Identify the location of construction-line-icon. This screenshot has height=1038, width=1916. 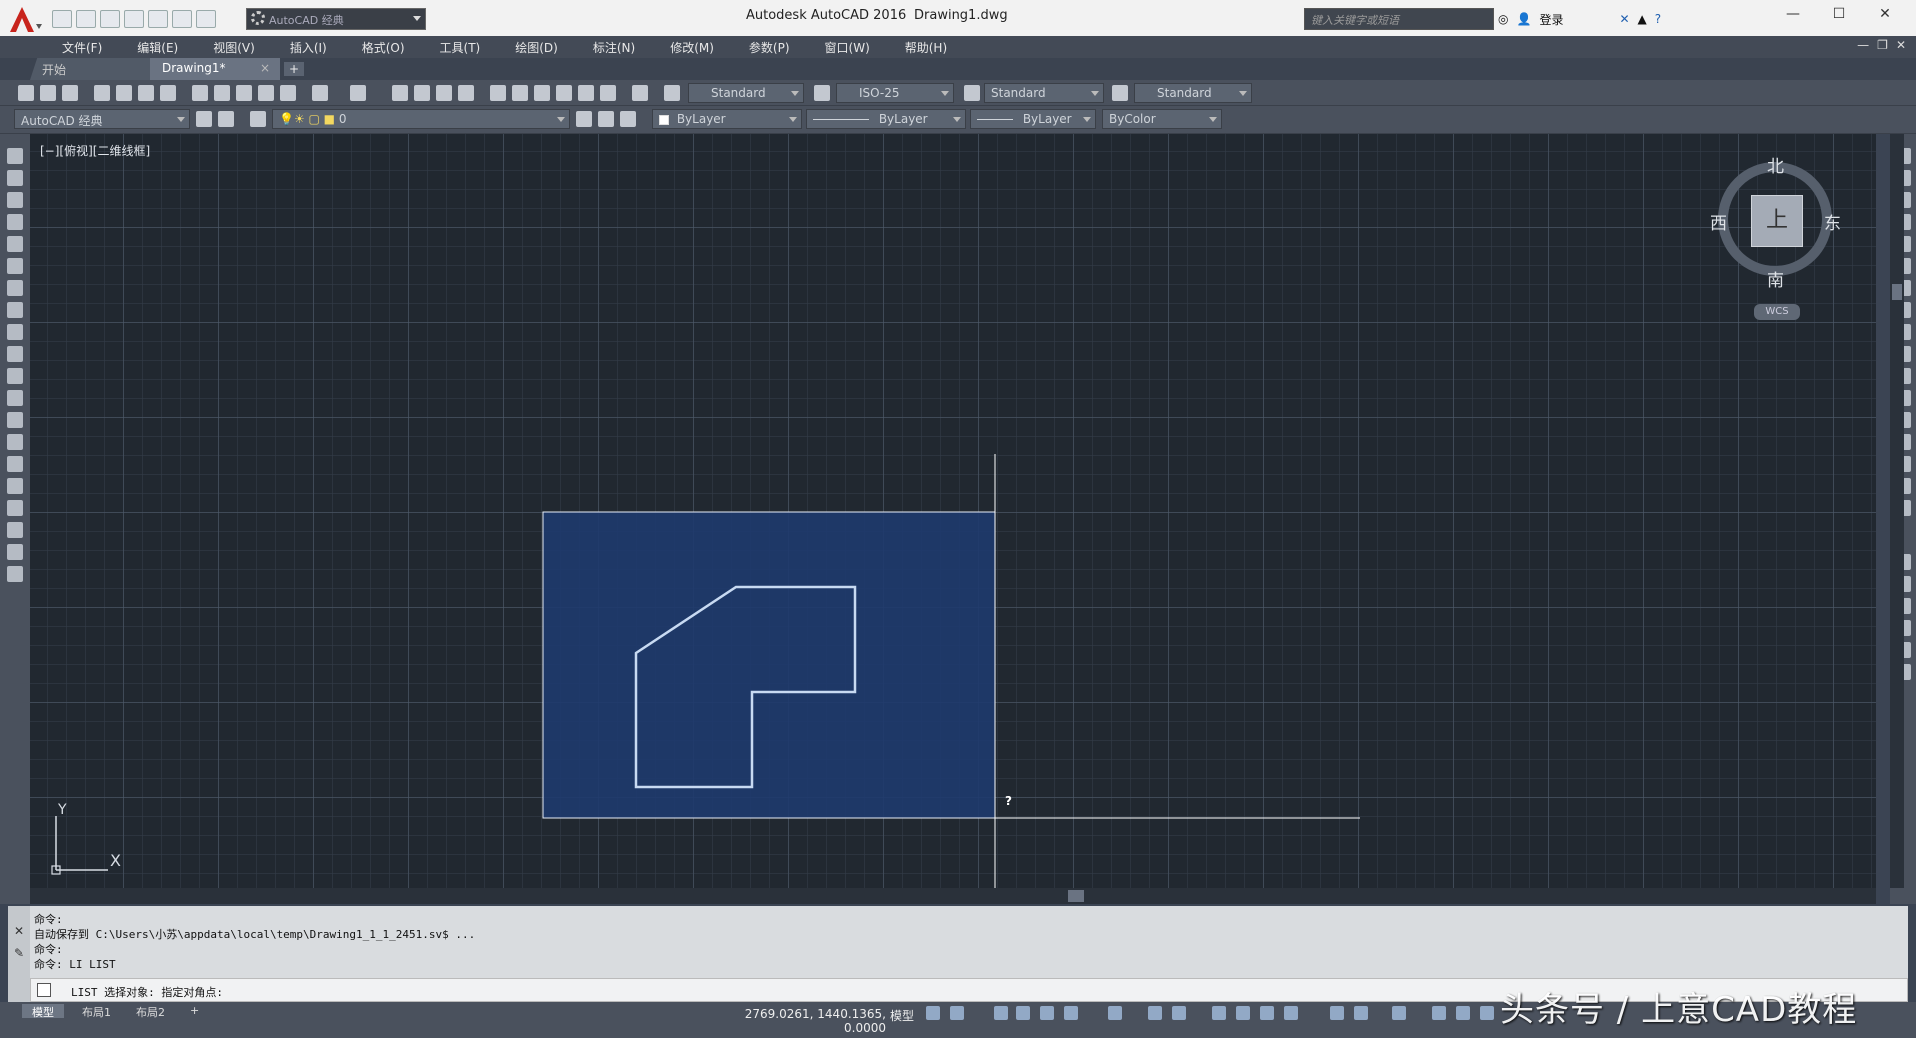
(15, 178).